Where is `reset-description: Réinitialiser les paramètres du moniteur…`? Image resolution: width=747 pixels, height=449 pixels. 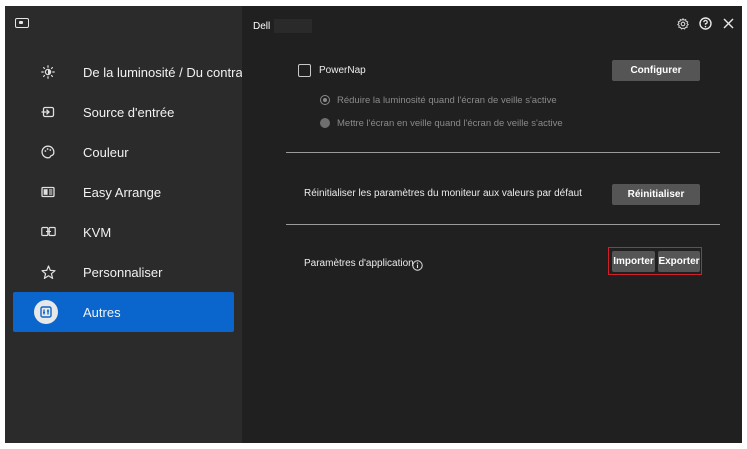
reset-description: Réinitialiser les paramètres du moniteur… is located at coordinates (443, 193).